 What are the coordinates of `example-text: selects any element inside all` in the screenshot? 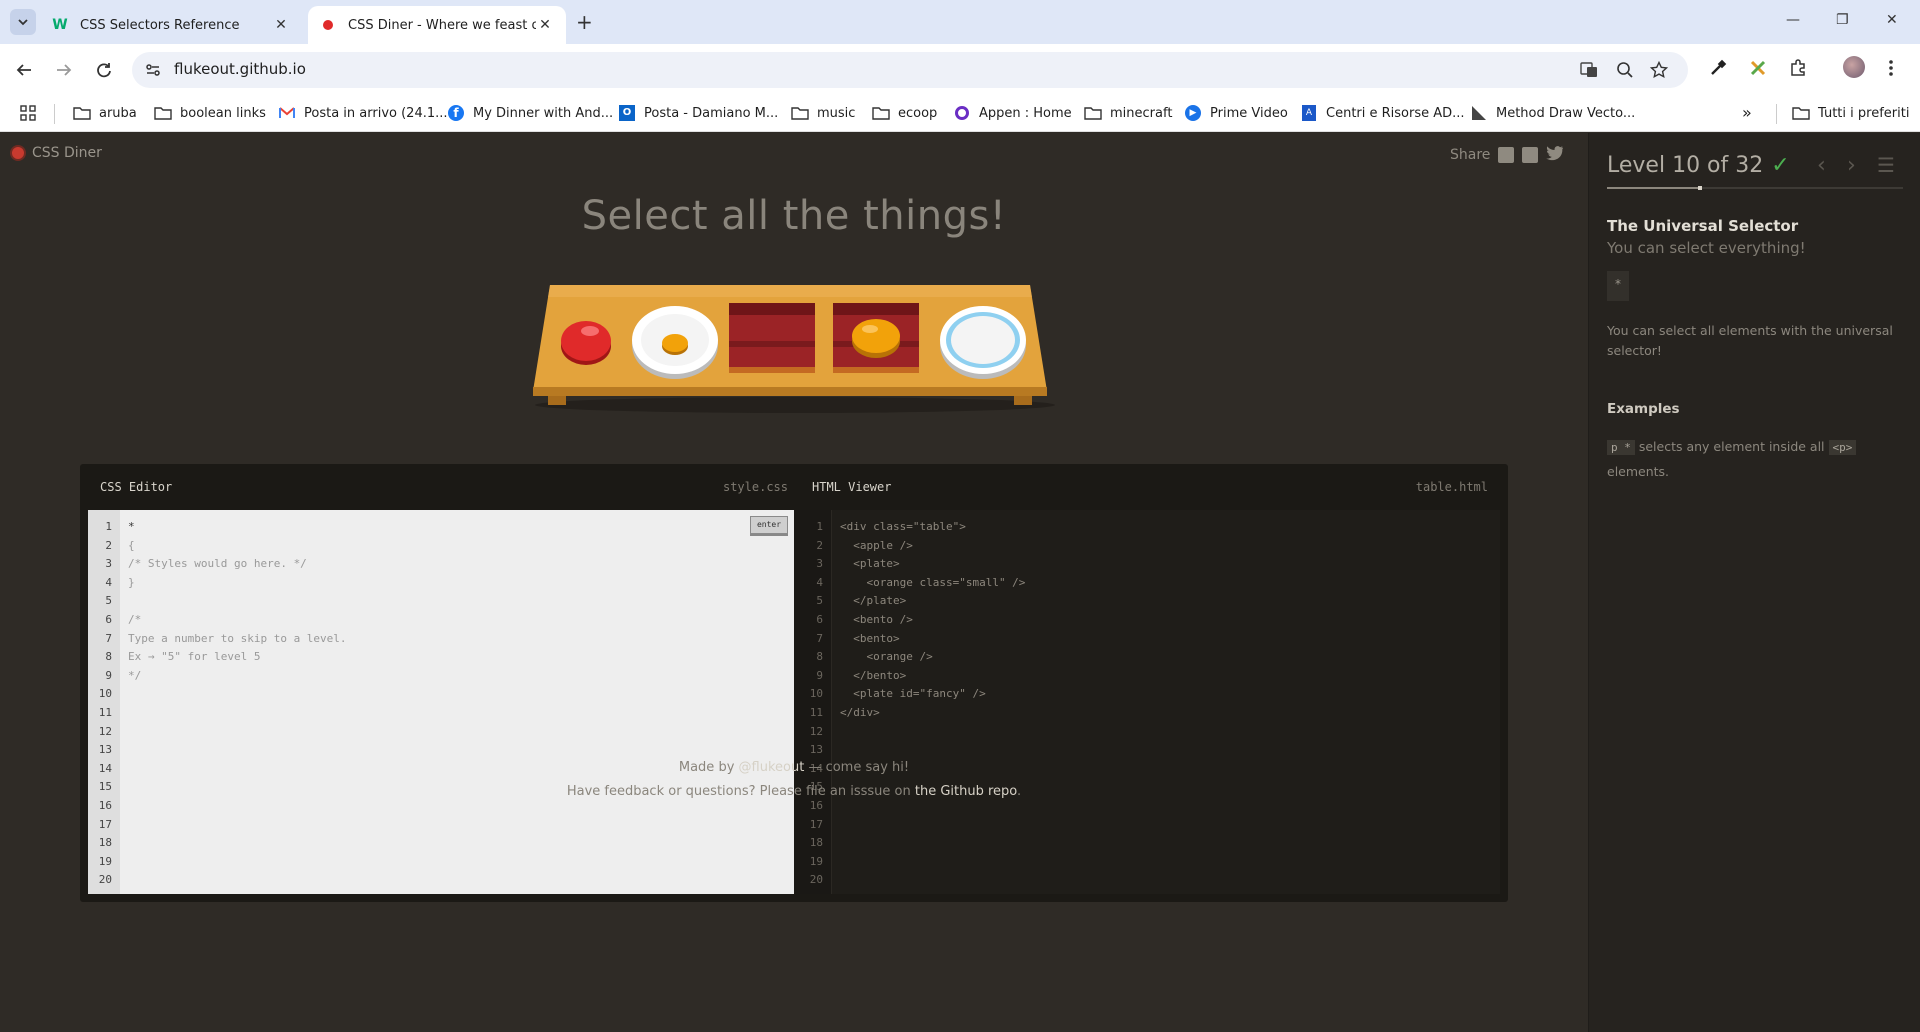 It's located at (1731, 446).